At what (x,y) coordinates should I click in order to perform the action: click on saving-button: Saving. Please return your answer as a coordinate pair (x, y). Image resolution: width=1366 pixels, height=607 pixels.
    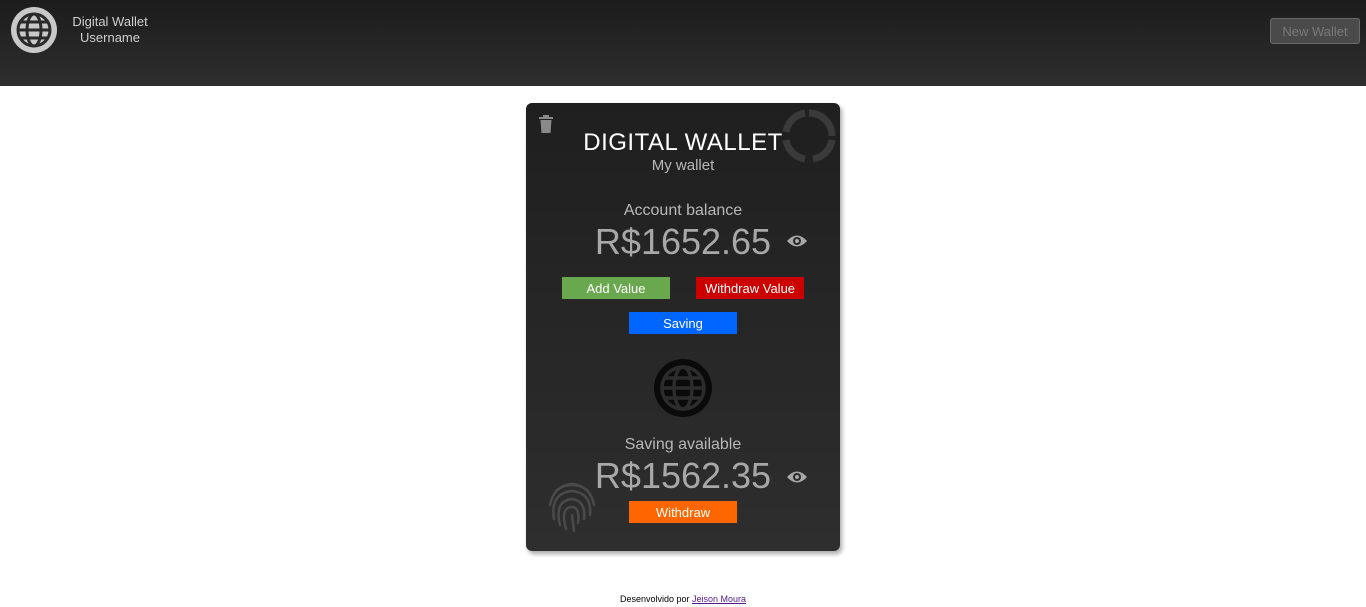
    Looking at the image, I should click on (683, 323).